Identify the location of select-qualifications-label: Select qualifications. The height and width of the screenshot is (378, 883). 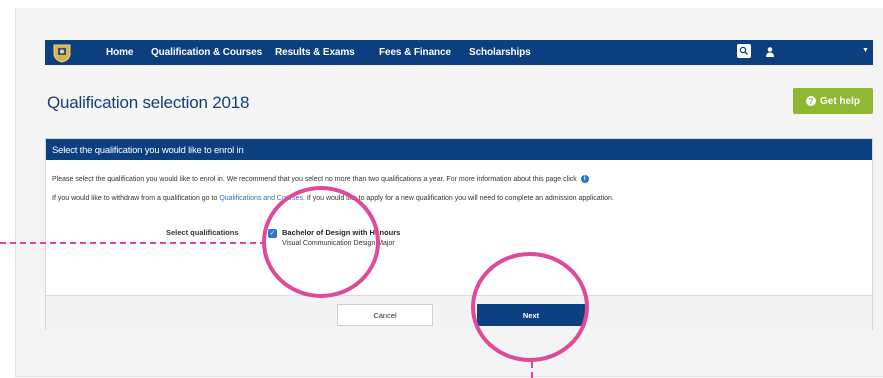
(202, 232).